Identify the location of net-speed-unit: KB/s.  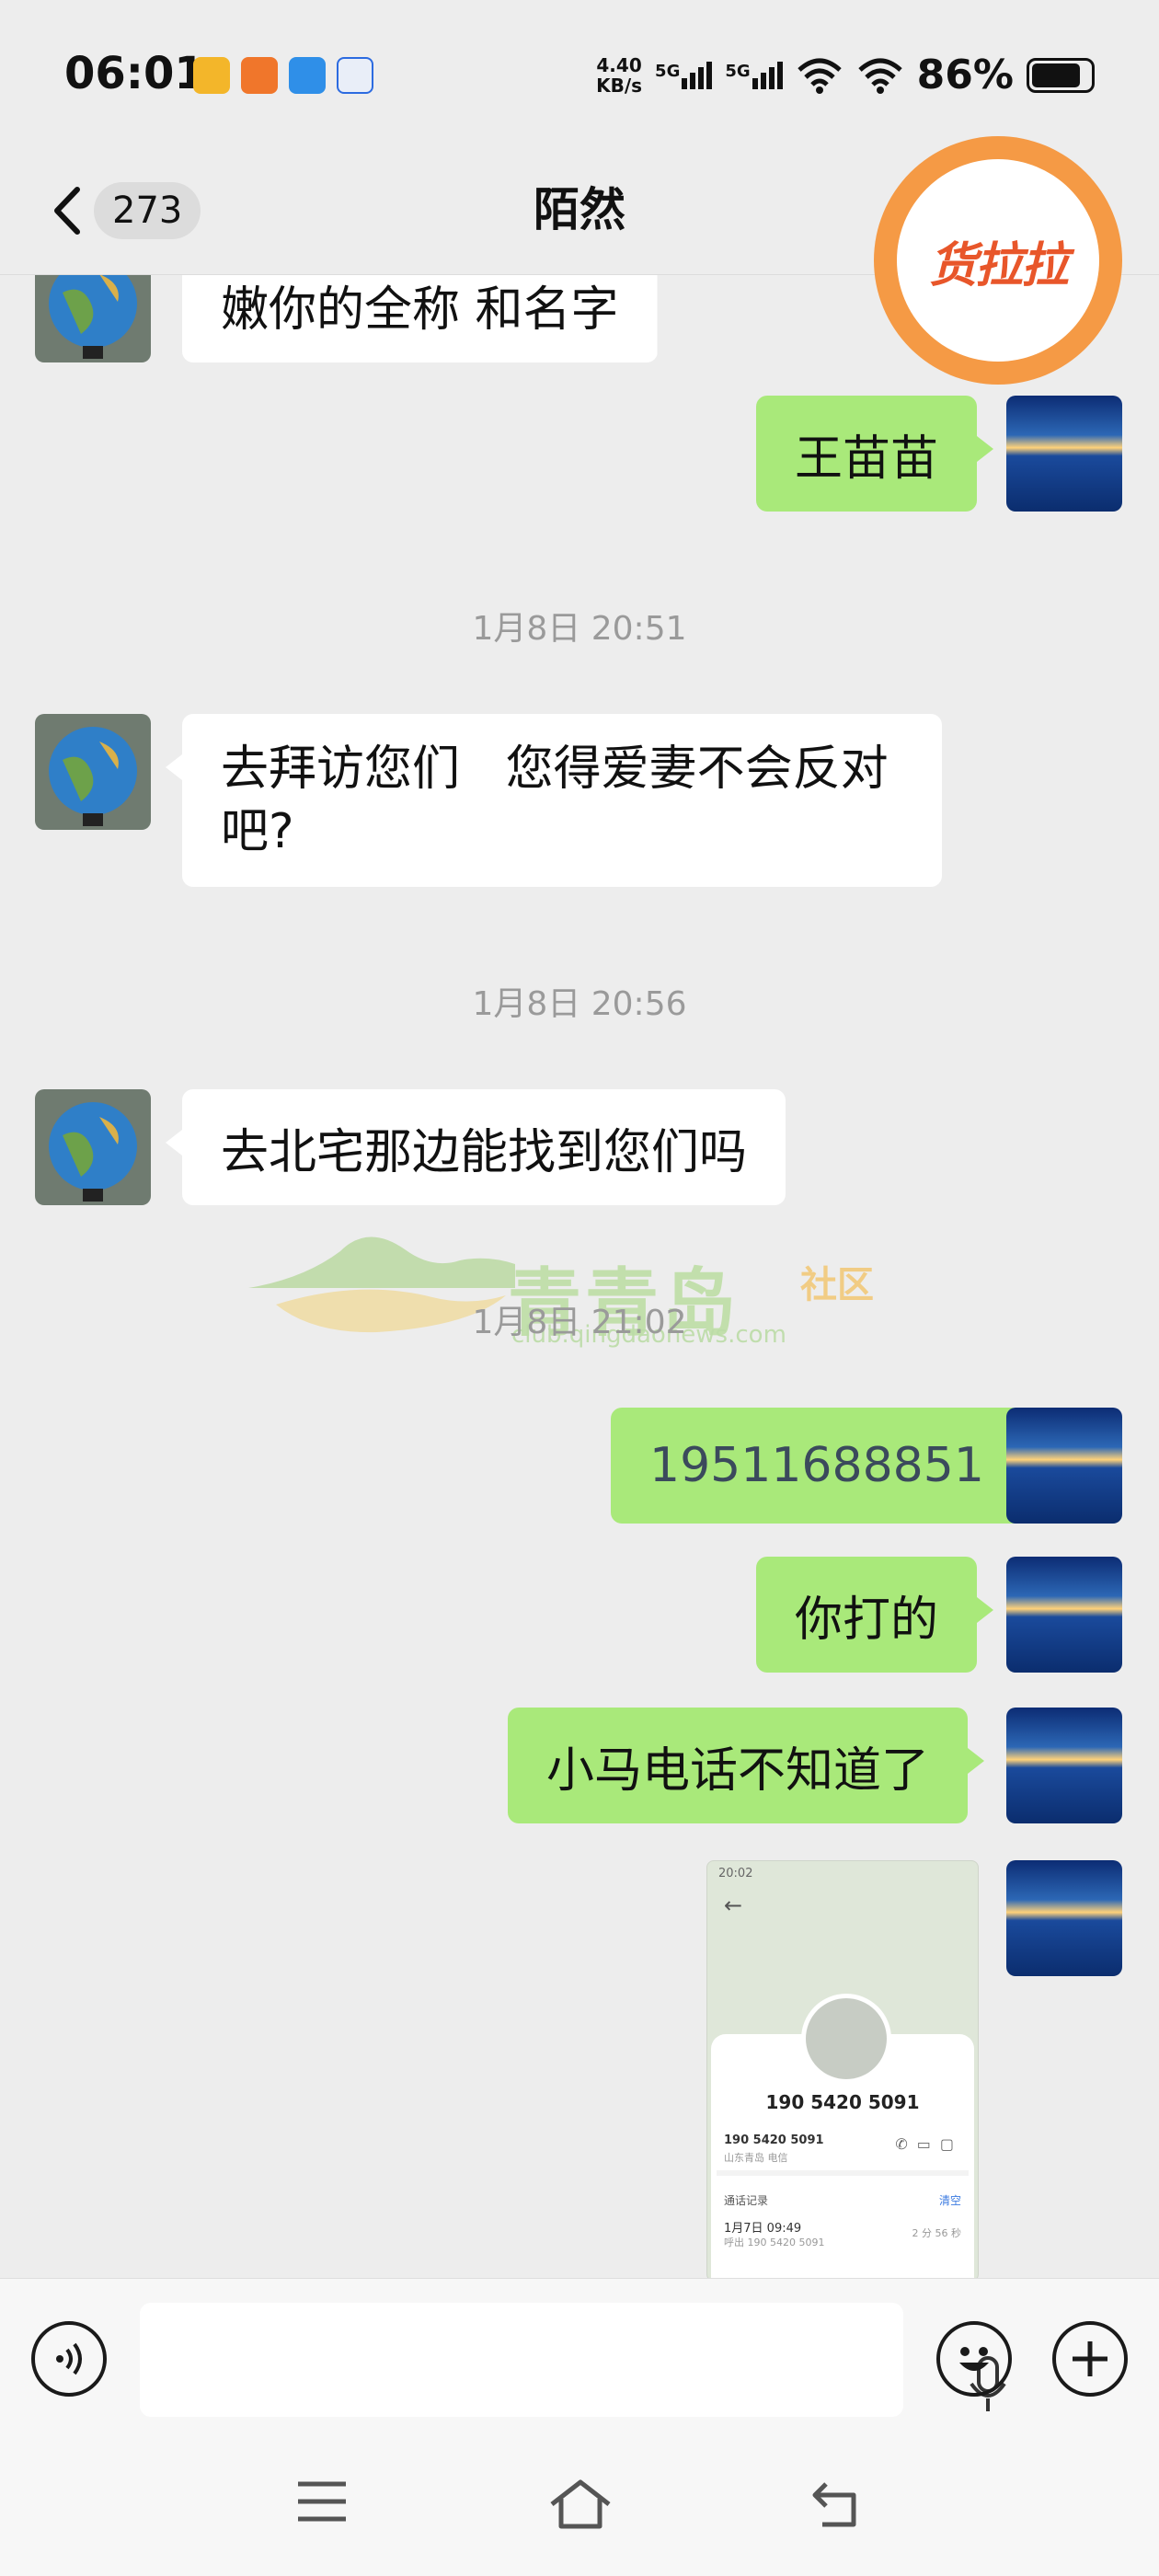
(619, 85).